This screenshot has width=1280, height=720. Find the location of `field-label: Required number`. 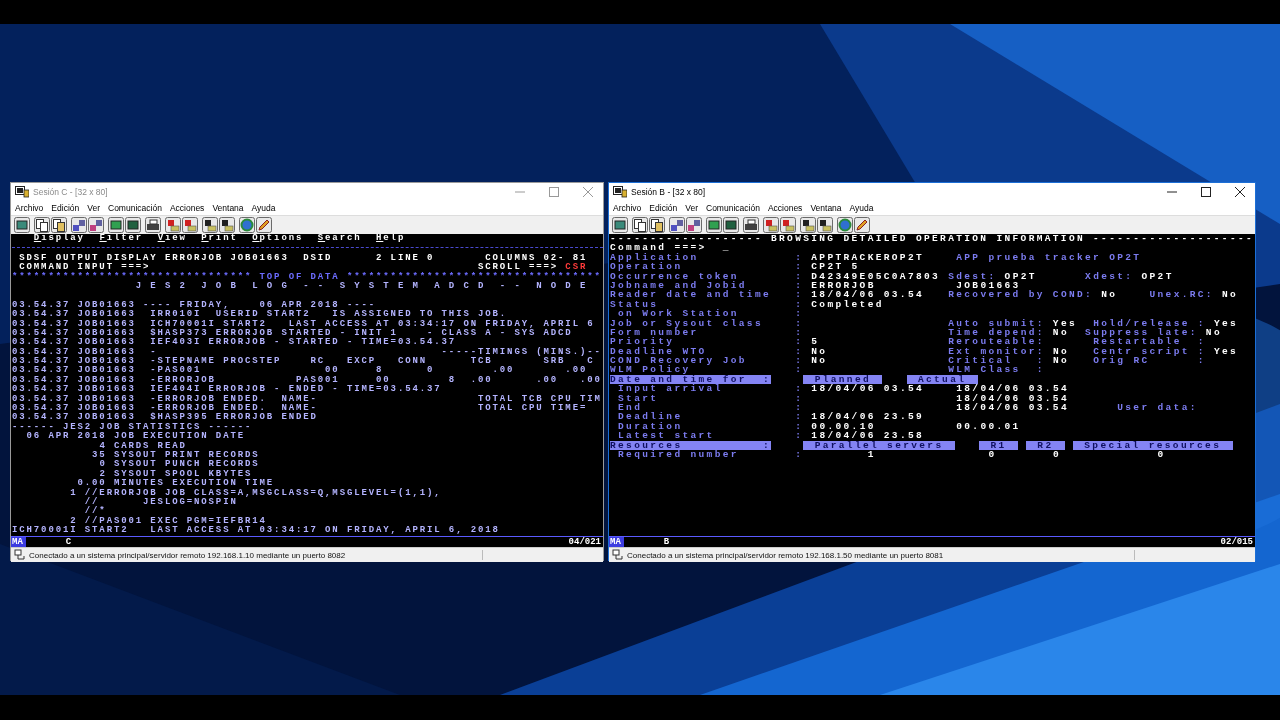

field-label: Required number is located at coordinates (678, 455).